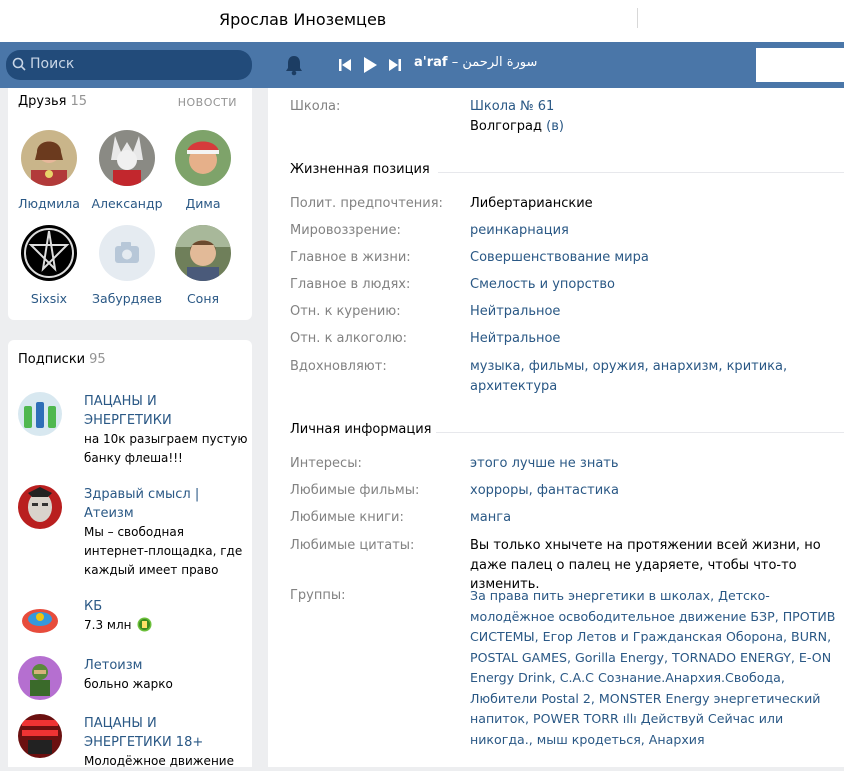  Describe the element at coordinates (128, 684) in the screenshot. I see `subscription-desc: больно жарко` at that location.